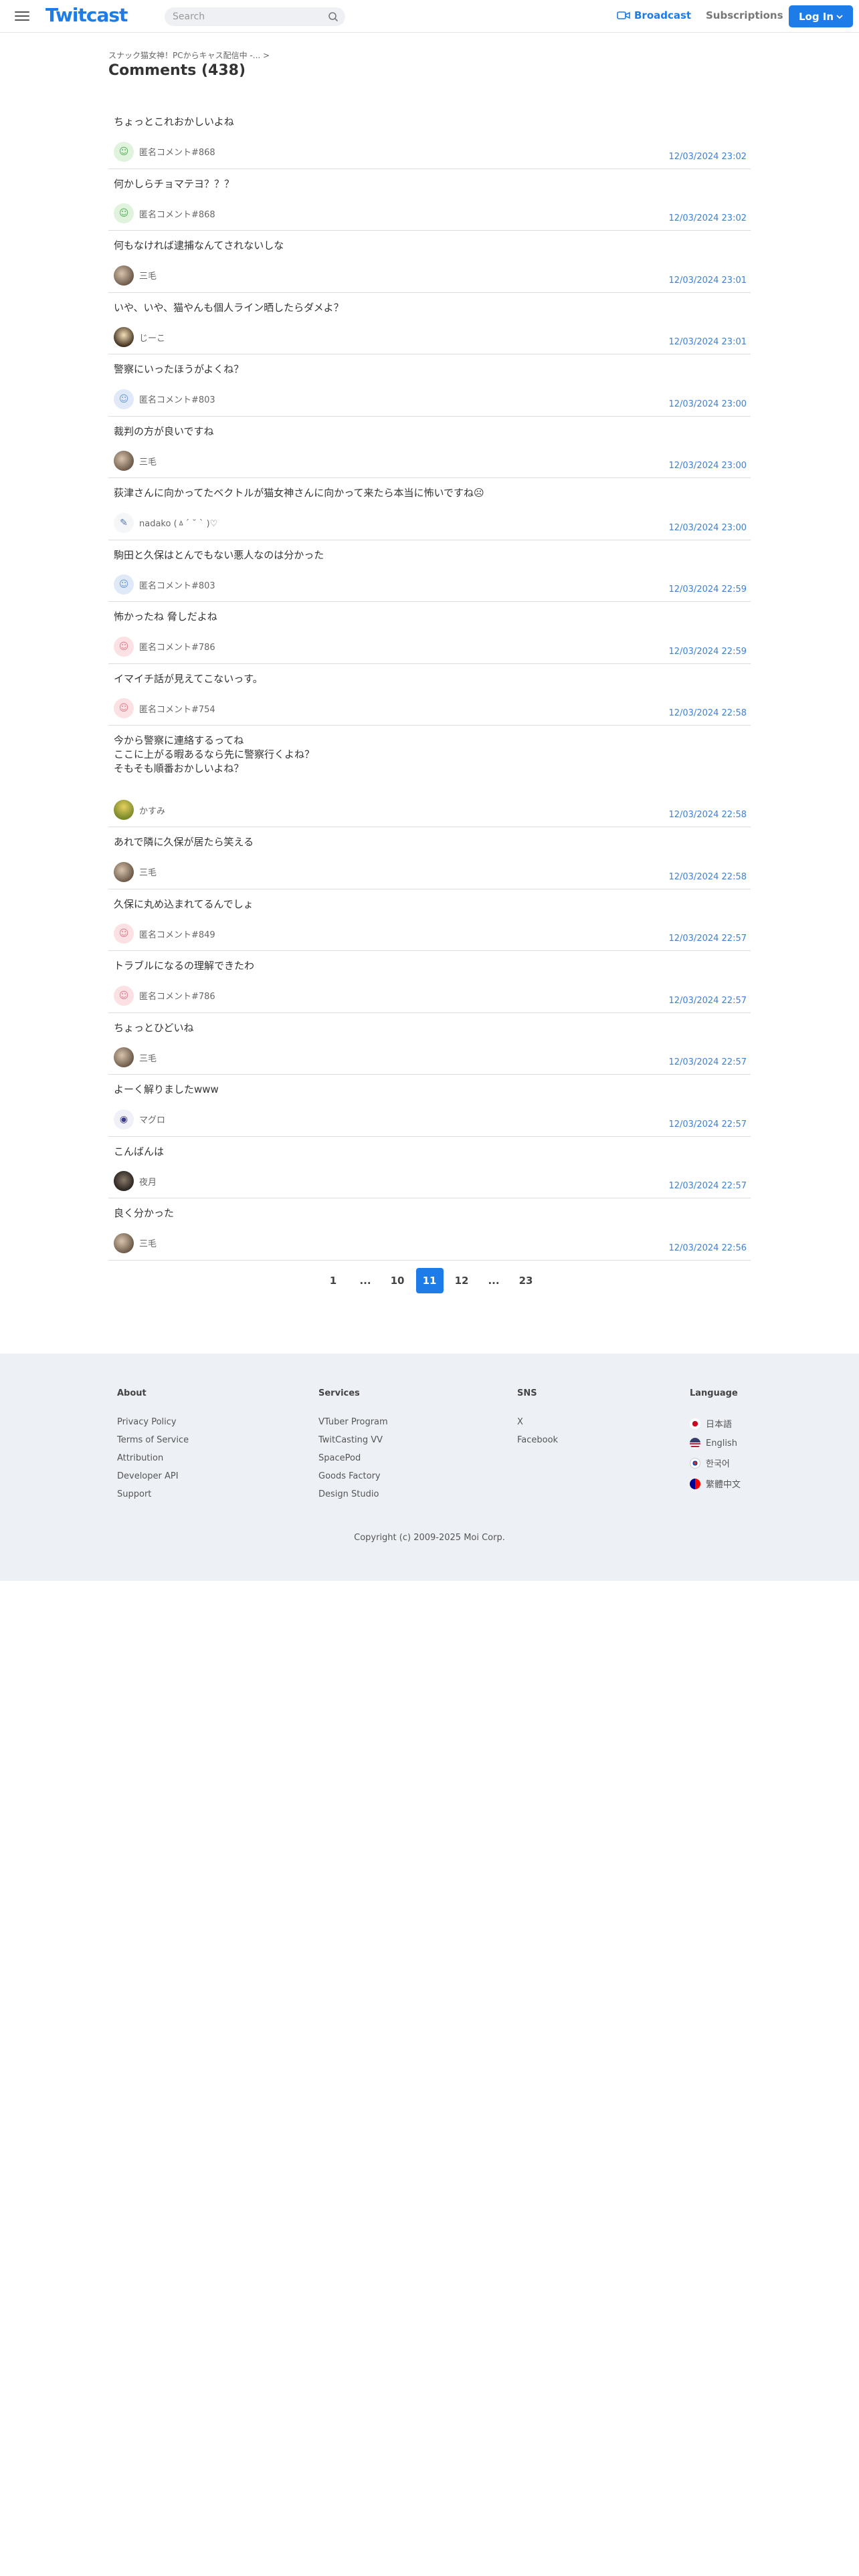 The width and height of the screenshot is (859, 2576). Describe the element at coordinates (654, 15) in the screenshot. I see `broadcast-link: Broadcast` at that location.